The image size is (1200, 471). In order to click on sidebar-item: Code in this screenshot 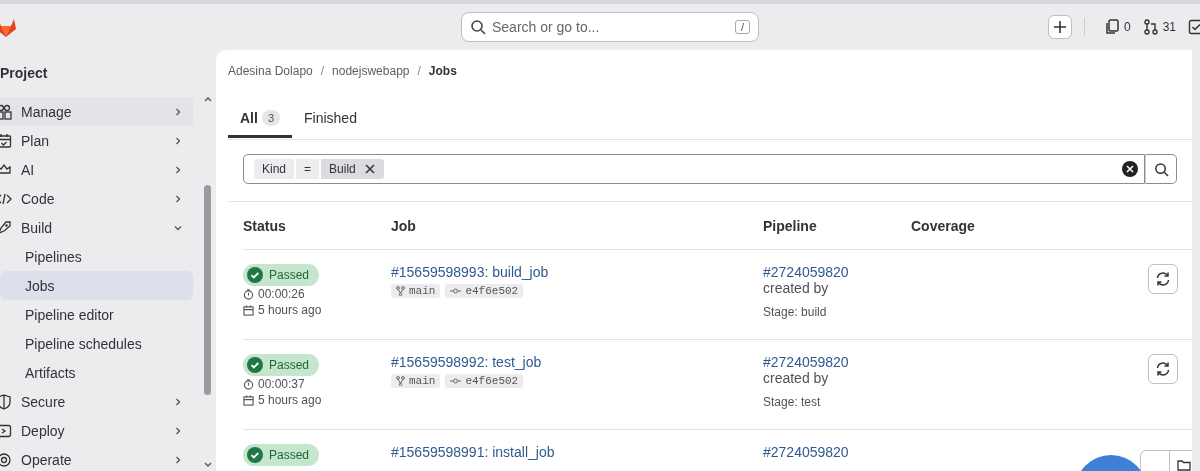, I will do `click(96, 198)`.